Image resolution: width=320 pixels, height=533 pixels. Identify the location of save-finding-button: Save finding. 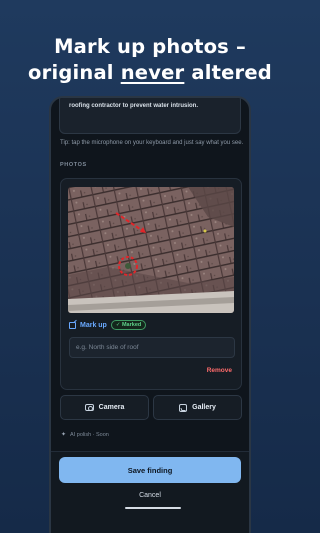
(150, 470).